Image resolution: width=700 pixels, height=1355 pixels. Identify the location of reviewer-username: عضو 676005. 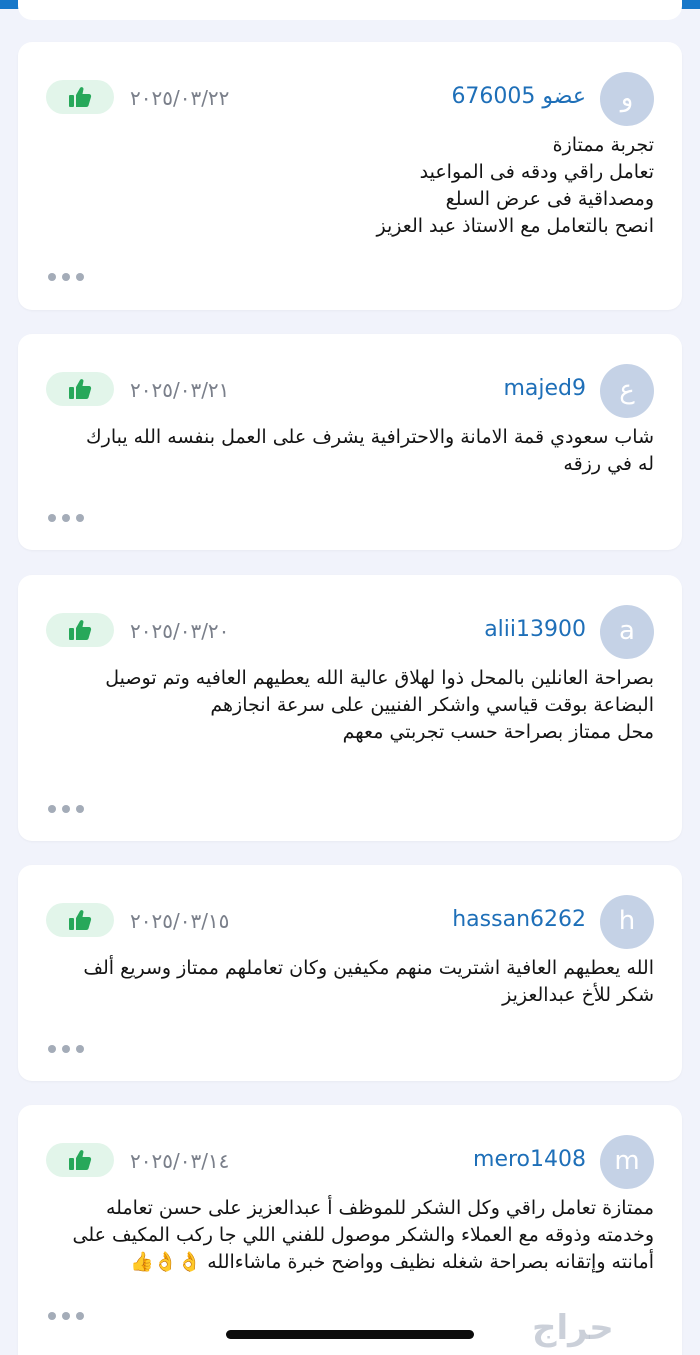
(518, 96).